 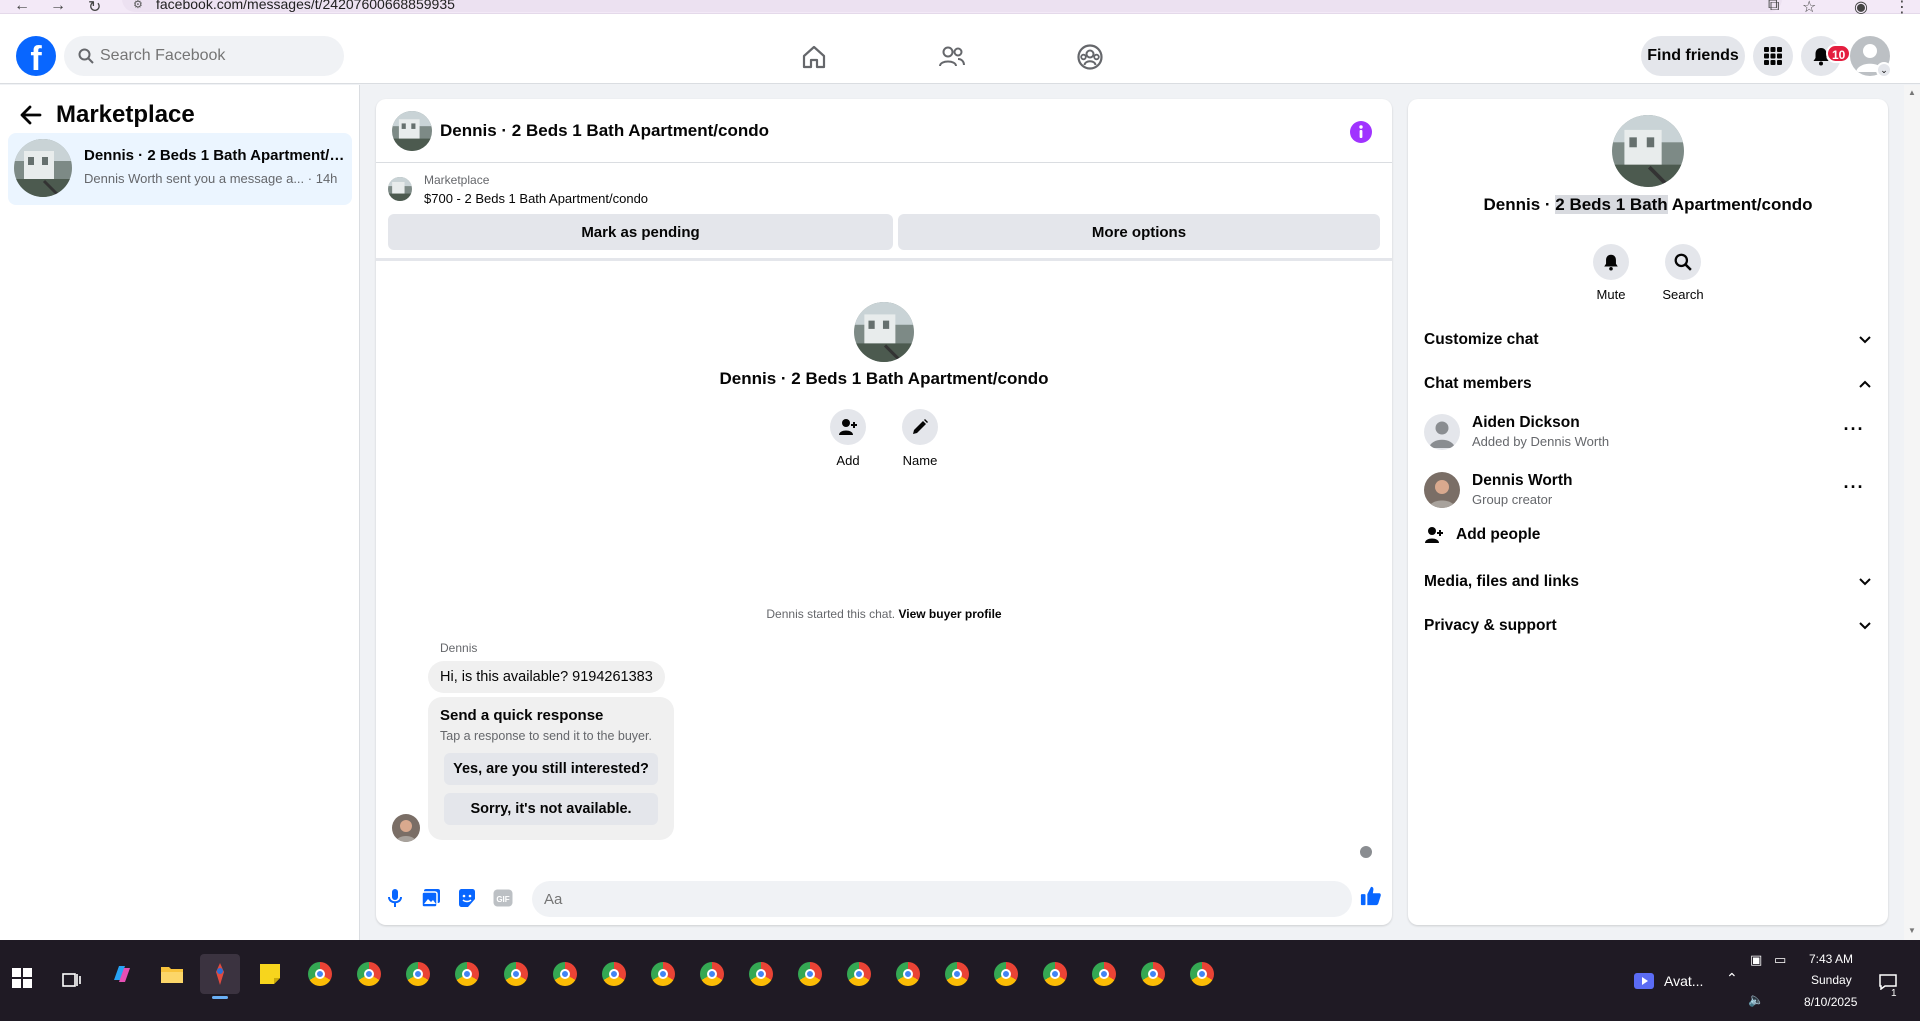 What do you see at coordinates (1912, 92) in the screenshot?
I see `scroll-up-icon: ▲` at bounding box center [1912, 92].